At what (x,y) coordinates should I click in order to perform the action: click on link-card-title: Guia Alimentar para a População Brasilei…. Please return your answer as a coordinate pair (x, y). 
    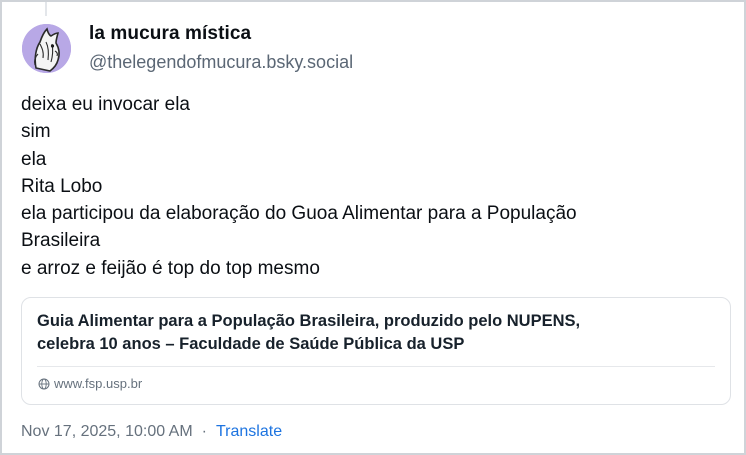
    Looking at the image, I should click on (377, 333).